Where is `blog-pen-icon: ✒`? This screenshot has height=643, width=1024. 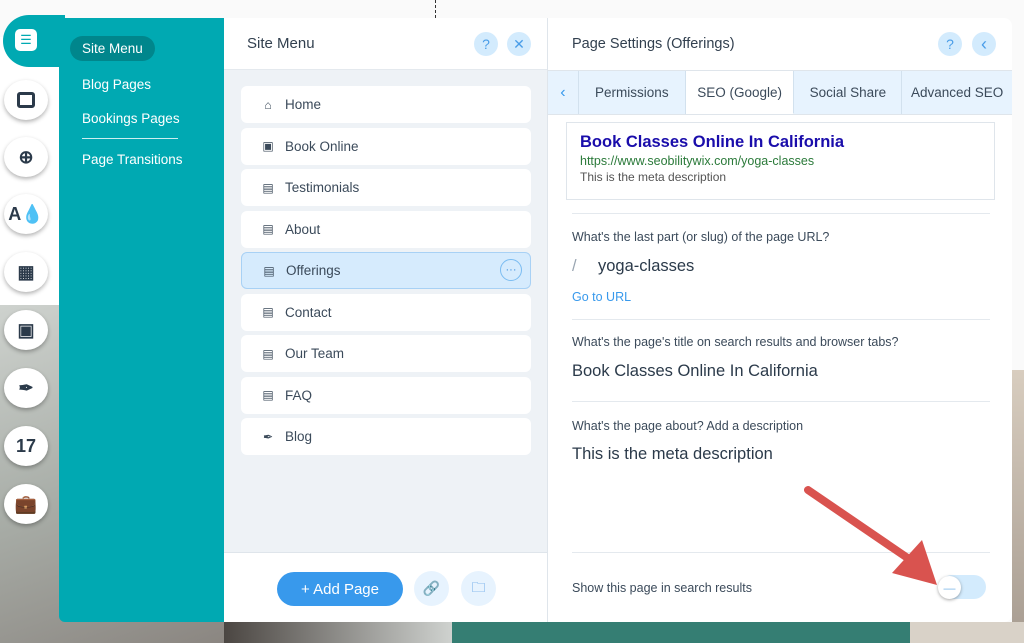 blog-pen-icon: ✒ is located at coordinates (26, 388).